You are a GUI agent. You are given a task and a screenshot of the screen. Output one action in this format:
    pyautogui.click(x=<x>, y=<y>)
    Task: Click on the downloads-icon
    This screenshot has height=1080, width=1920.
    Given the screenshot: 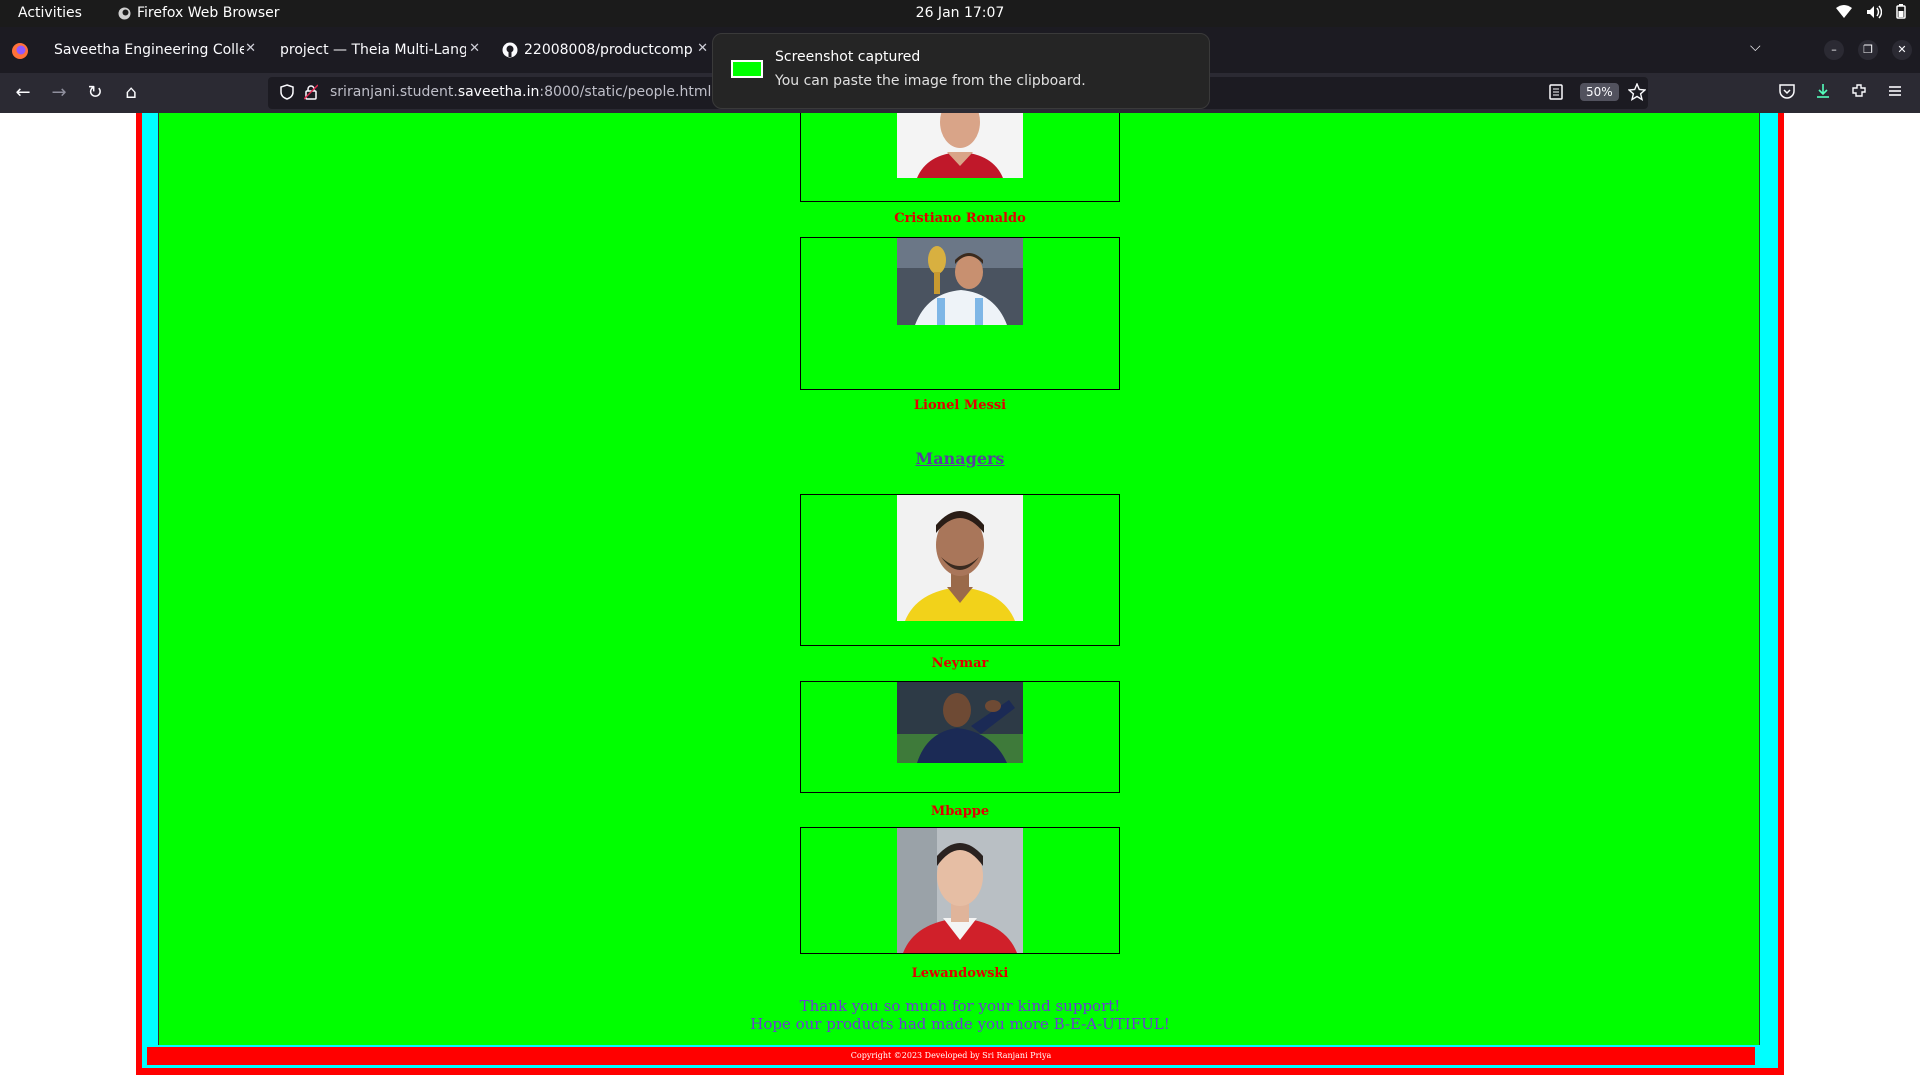 What is the action you would take?
    pyautogui.click(x=1823, y=91)
    